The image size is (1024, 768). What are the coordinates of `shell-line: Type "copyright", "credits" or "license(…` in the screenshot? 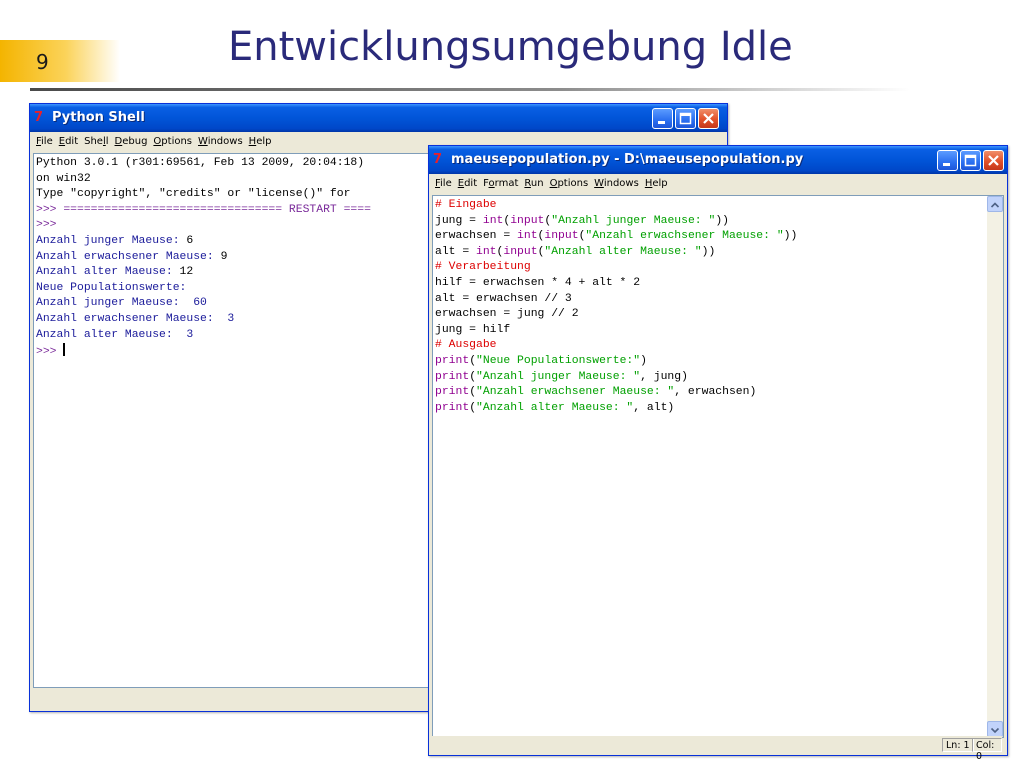 It's located at (193, 194).